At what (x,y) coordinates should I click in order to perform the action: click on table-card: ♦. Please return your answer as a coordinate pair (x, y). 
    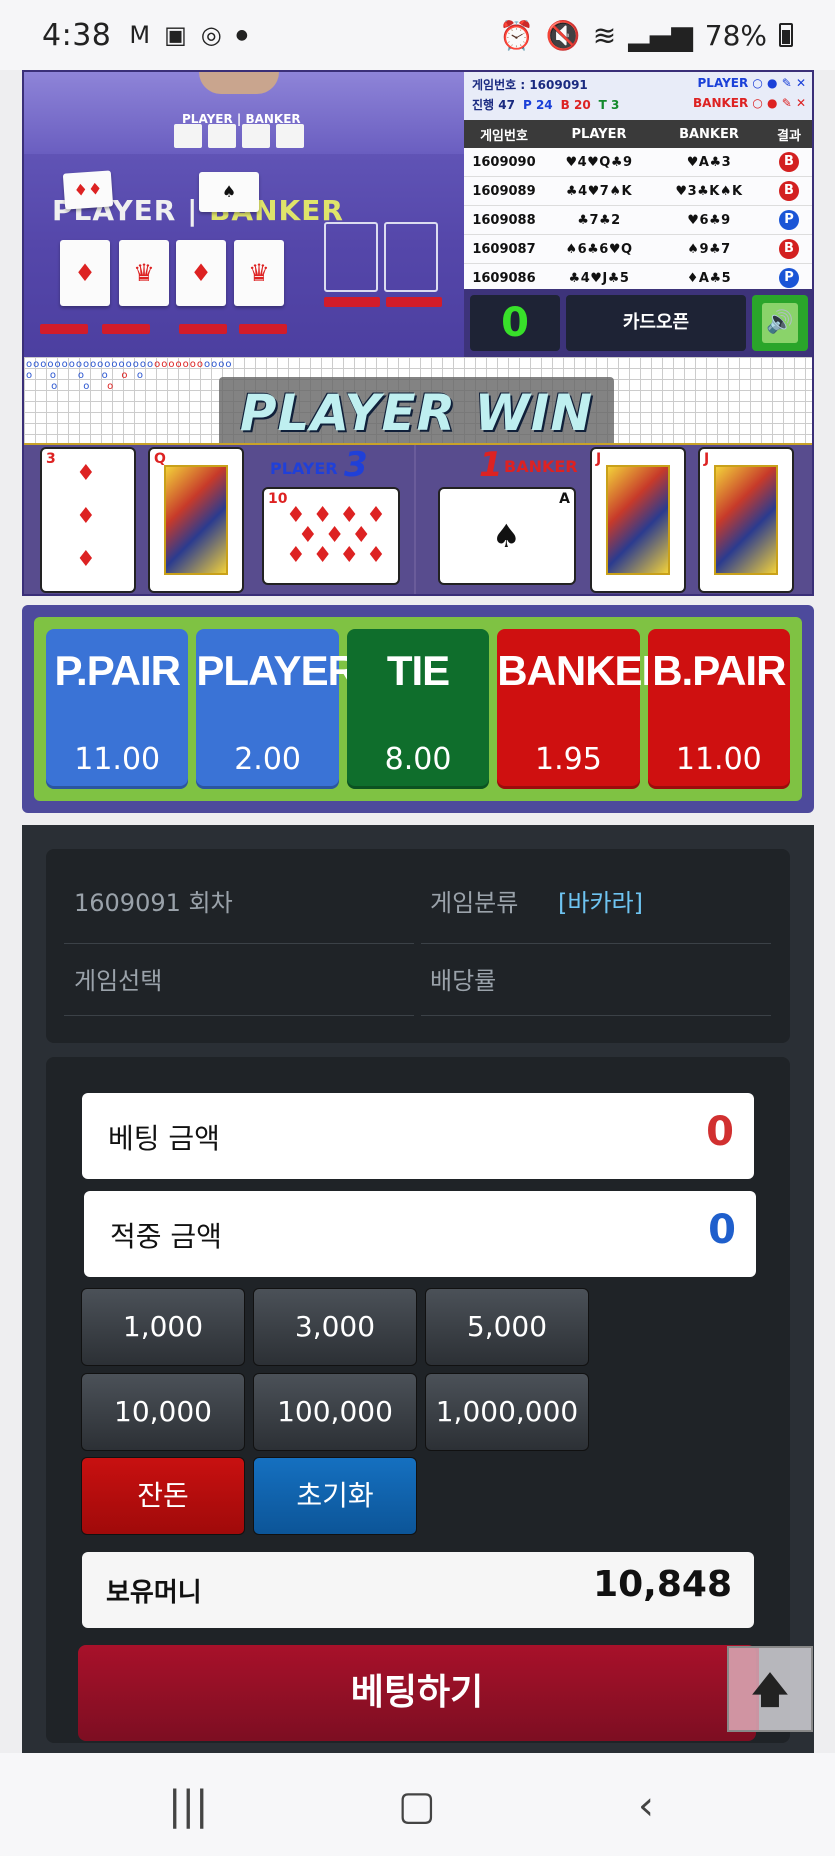
    Looking at the image, I should click on (85, 273).